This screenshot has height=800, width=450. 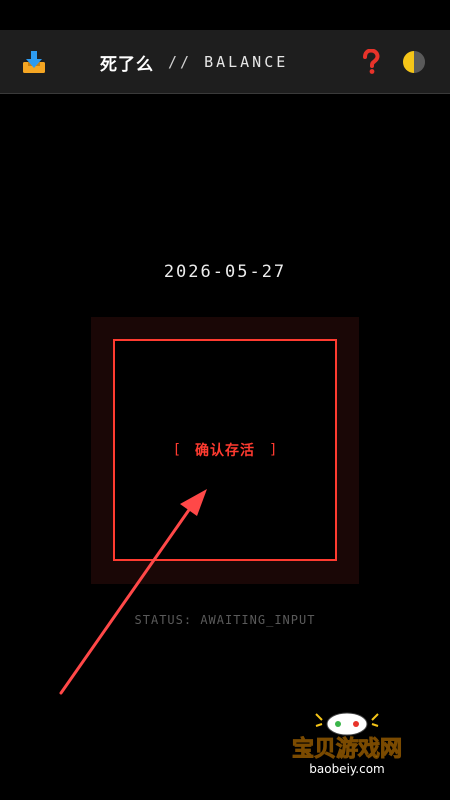 I want to click on help-button, so click(x=371, y=62).